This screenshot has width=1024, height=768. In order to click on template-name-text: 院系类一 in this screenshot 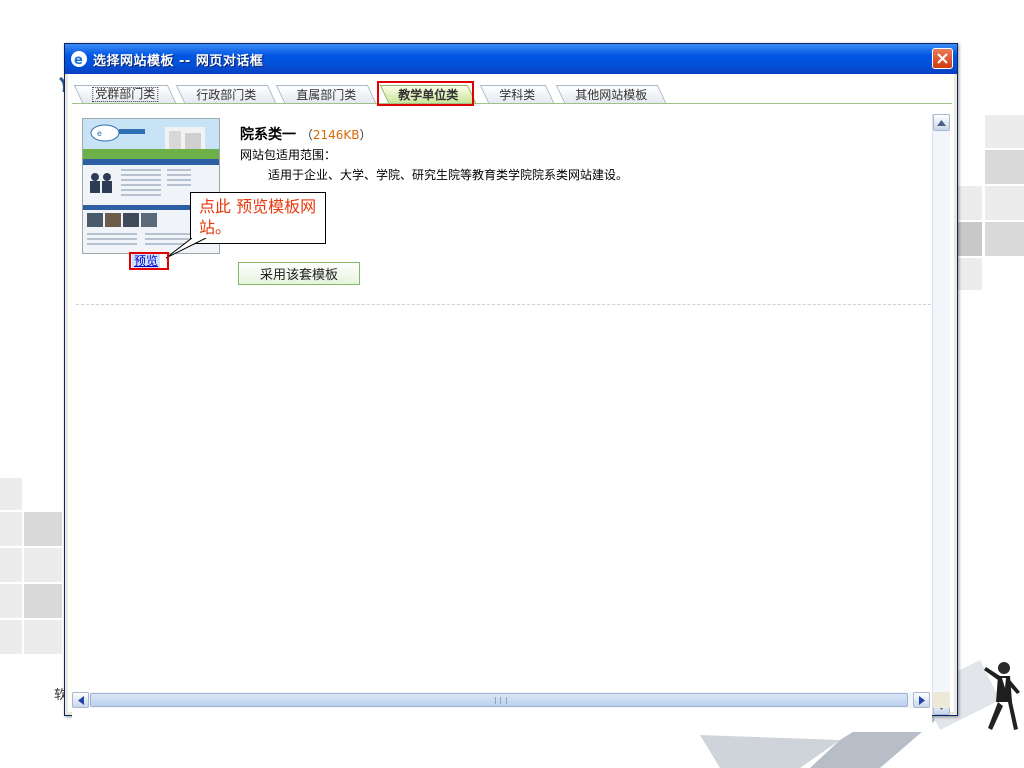, I will do `click(268, 135)`.